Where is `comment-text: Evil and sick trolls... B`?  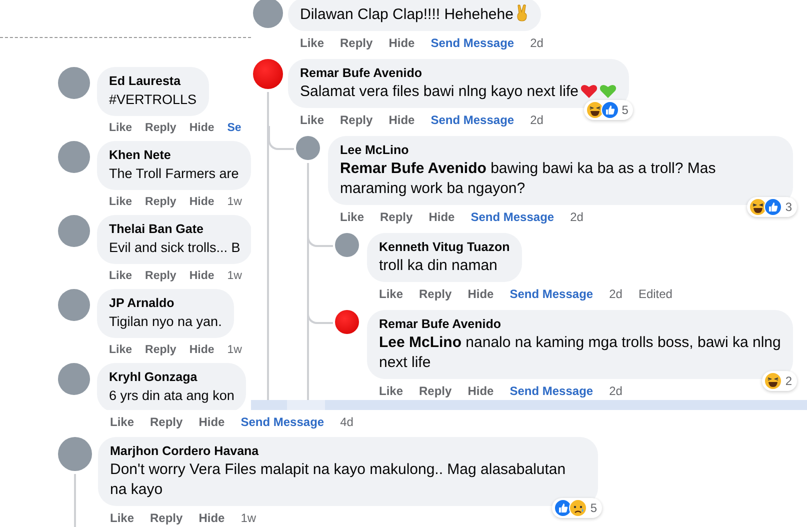
comment-text: Evil and sick trolls... B is located at coordinates (174, 247).